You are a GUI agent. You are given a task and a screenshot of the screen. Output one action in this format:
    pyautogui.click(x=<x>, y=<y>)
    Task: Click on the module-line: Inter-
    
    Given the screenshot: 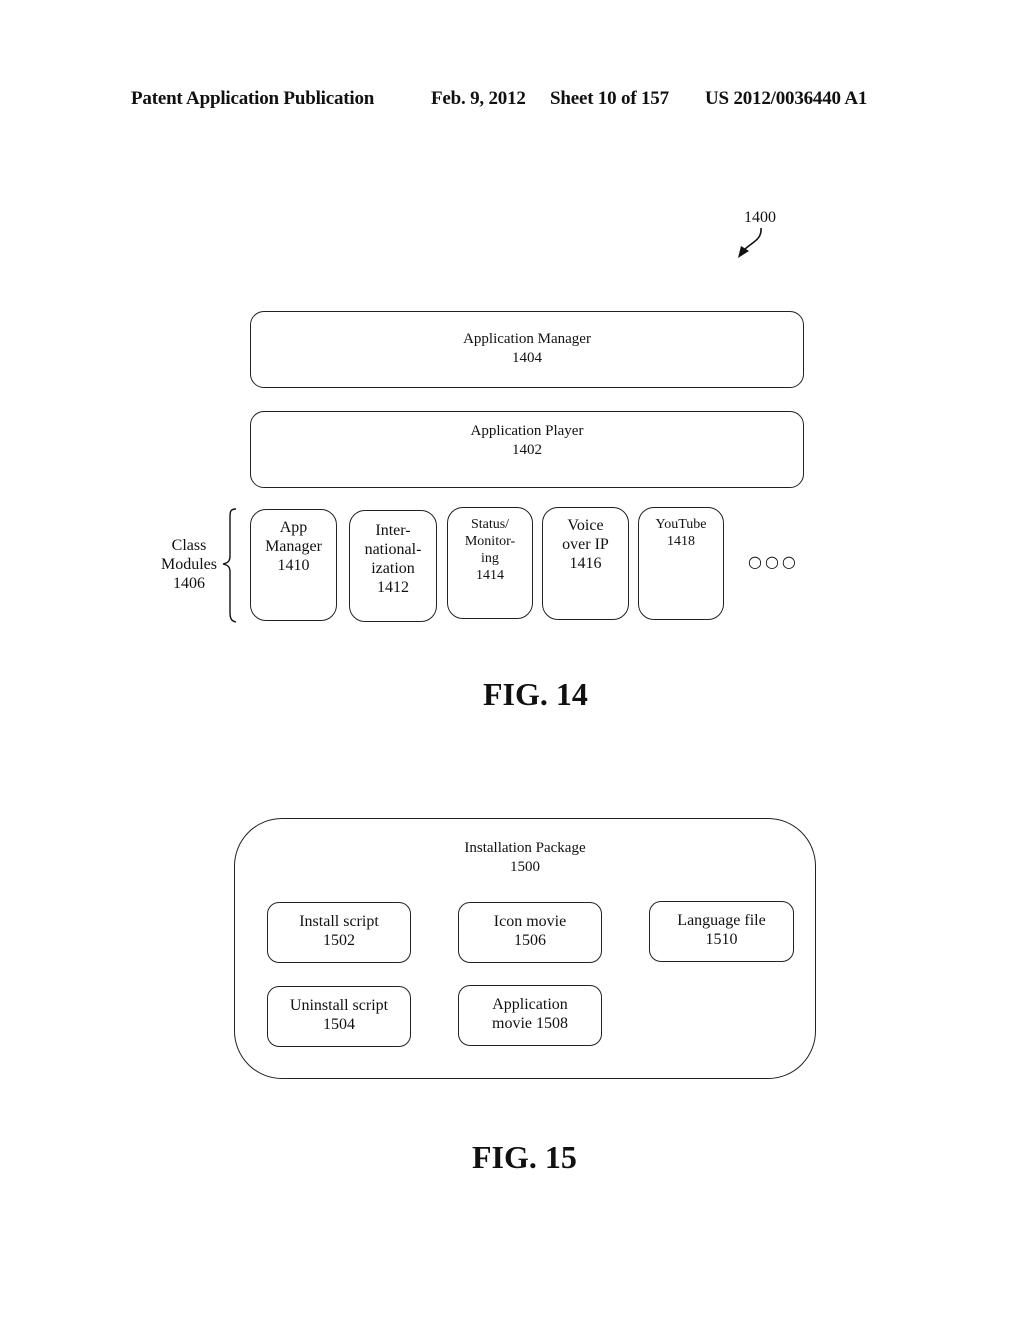 What is the action you would take?
    pyautogui.click(x=393, y=530)
    